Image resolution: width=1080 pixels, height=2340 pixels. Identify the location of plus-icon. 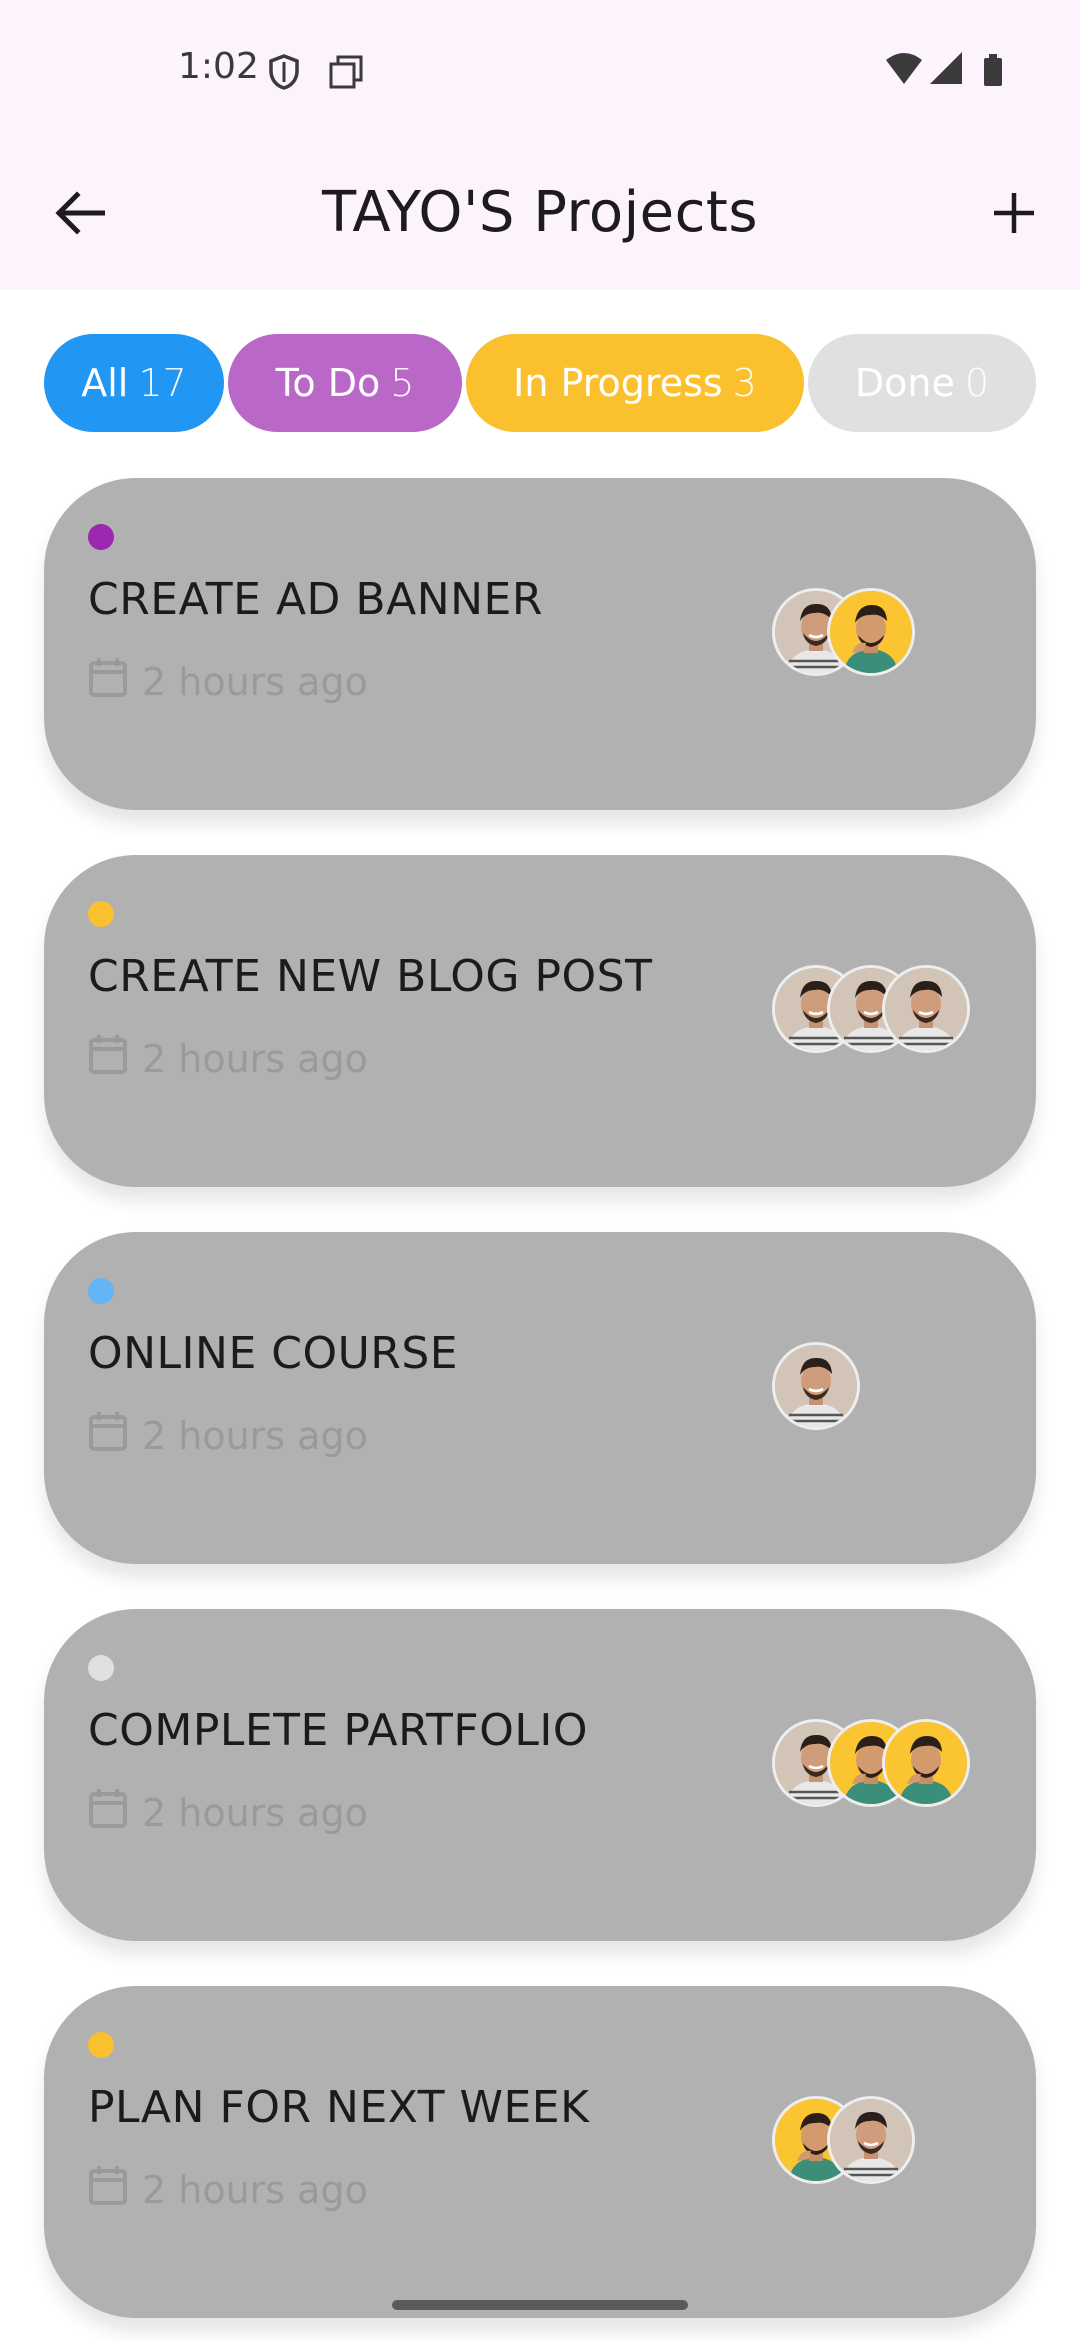
(1014, 215).